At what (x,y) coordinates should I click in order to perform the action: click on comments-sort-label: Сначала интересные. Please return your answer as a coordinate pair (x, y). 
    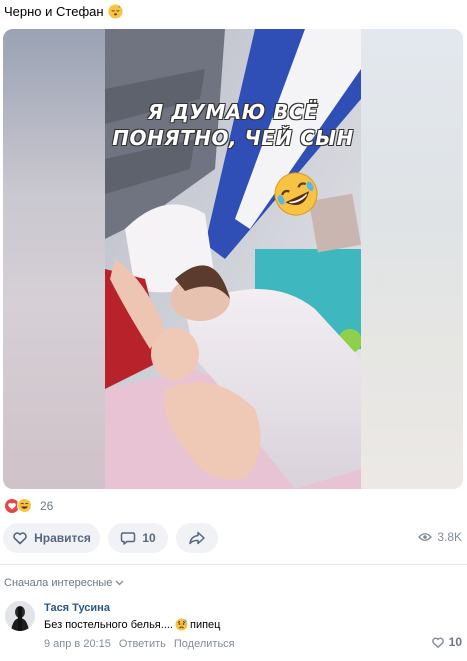
    Looking at the image, I should click on (58, 583).